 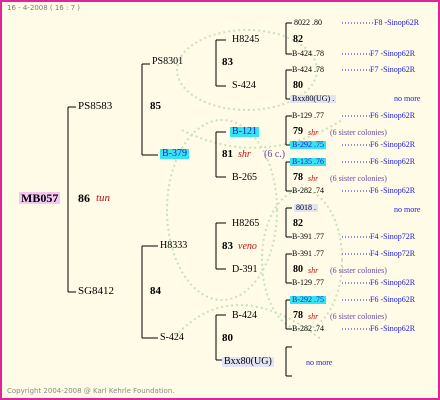 What do you see at coordinates (244, 132) in the screenshot?
I see `gen3-b121-name: B-121` at bounding box center [244, 132].